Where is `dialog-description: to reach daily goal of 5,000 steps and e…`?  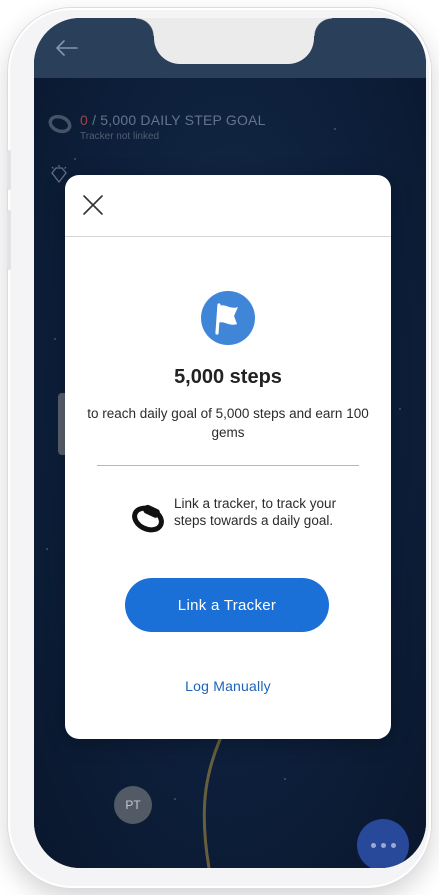
dialog-description: to reach daily goal of 5,000 steps and e… is located at coordinates (228, 423).